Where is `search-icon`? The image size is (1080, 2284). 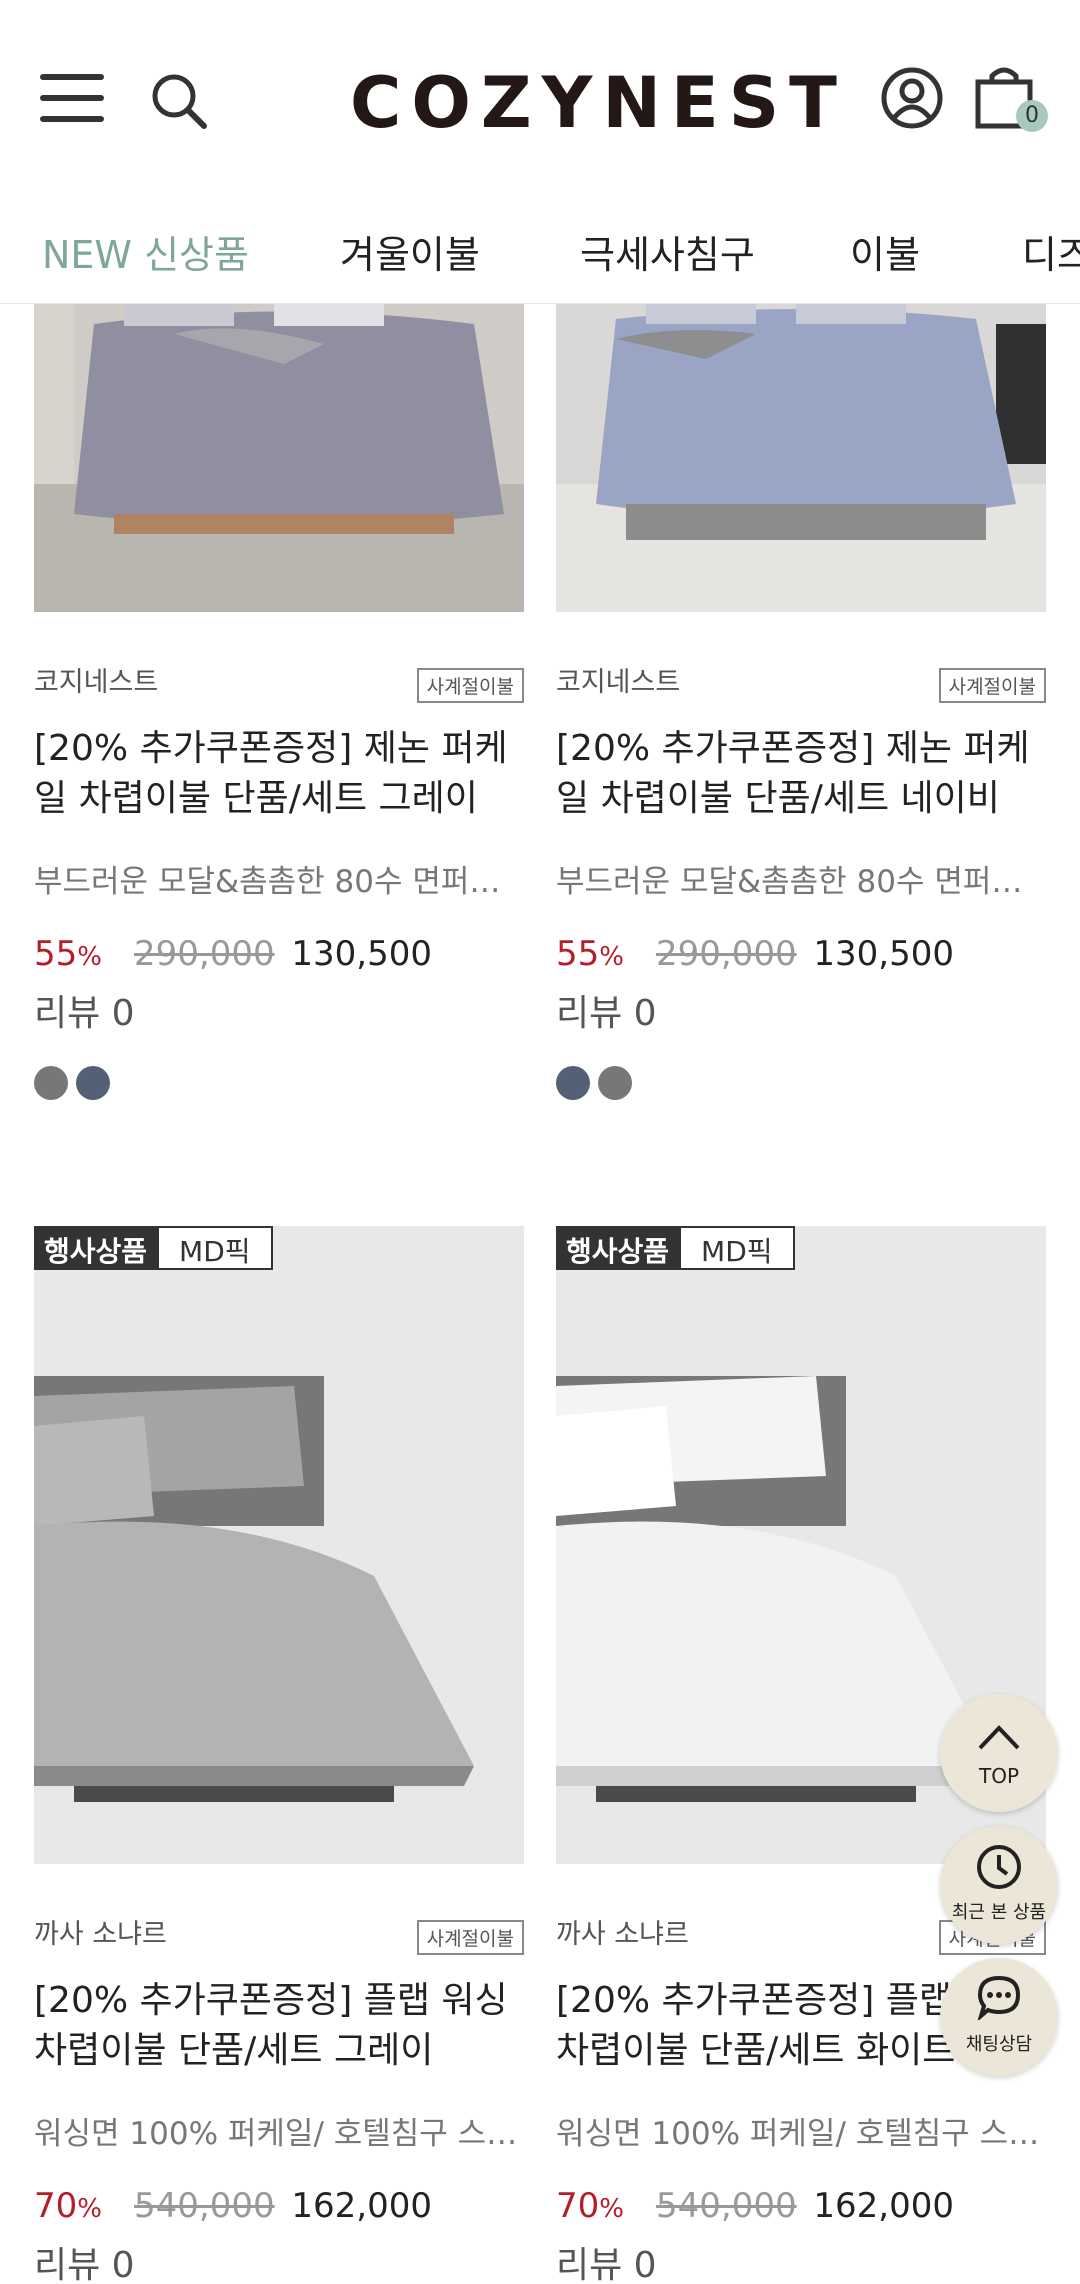 search-icon is located at coordinates (179, 101).